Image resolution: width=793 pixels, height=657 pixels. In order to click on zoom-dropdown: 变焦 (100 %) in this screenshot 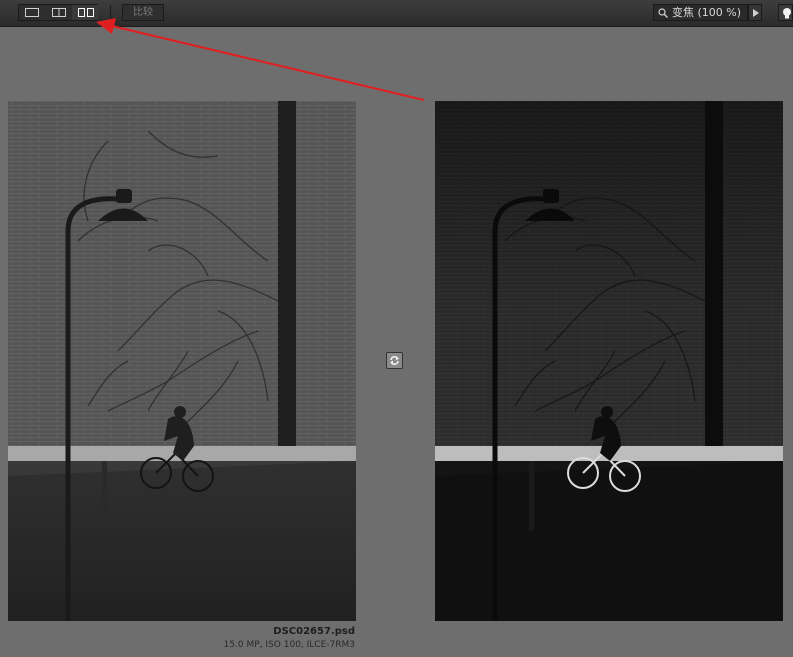, I will do `click(700, 12)`.